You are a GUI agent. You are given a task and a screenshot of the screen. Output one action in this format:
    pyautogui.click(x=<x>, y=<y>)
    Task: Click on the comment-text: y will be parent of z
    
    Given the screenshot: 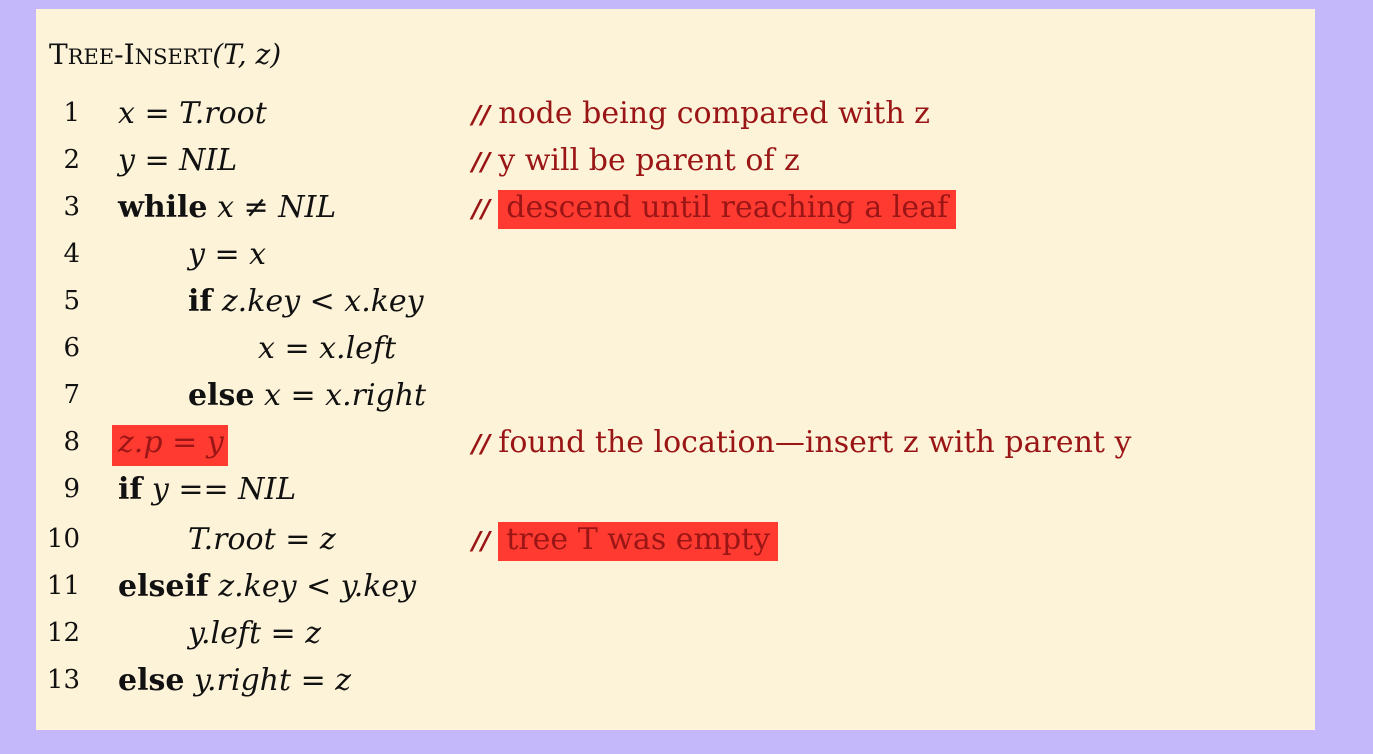 What is the action you would take?
    pyautogui.click(x=649, y=160)
    